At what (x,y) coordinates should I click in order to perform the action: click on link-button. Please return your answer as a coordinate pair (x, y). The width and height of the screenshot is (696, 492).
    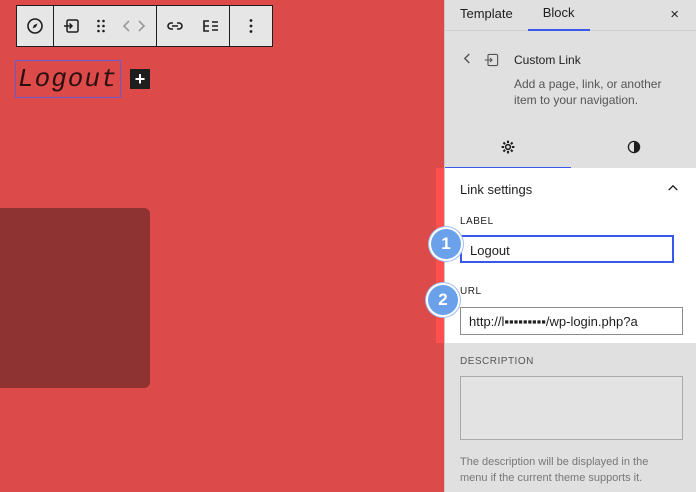
    Looking at the image, I should click on (175, 26).